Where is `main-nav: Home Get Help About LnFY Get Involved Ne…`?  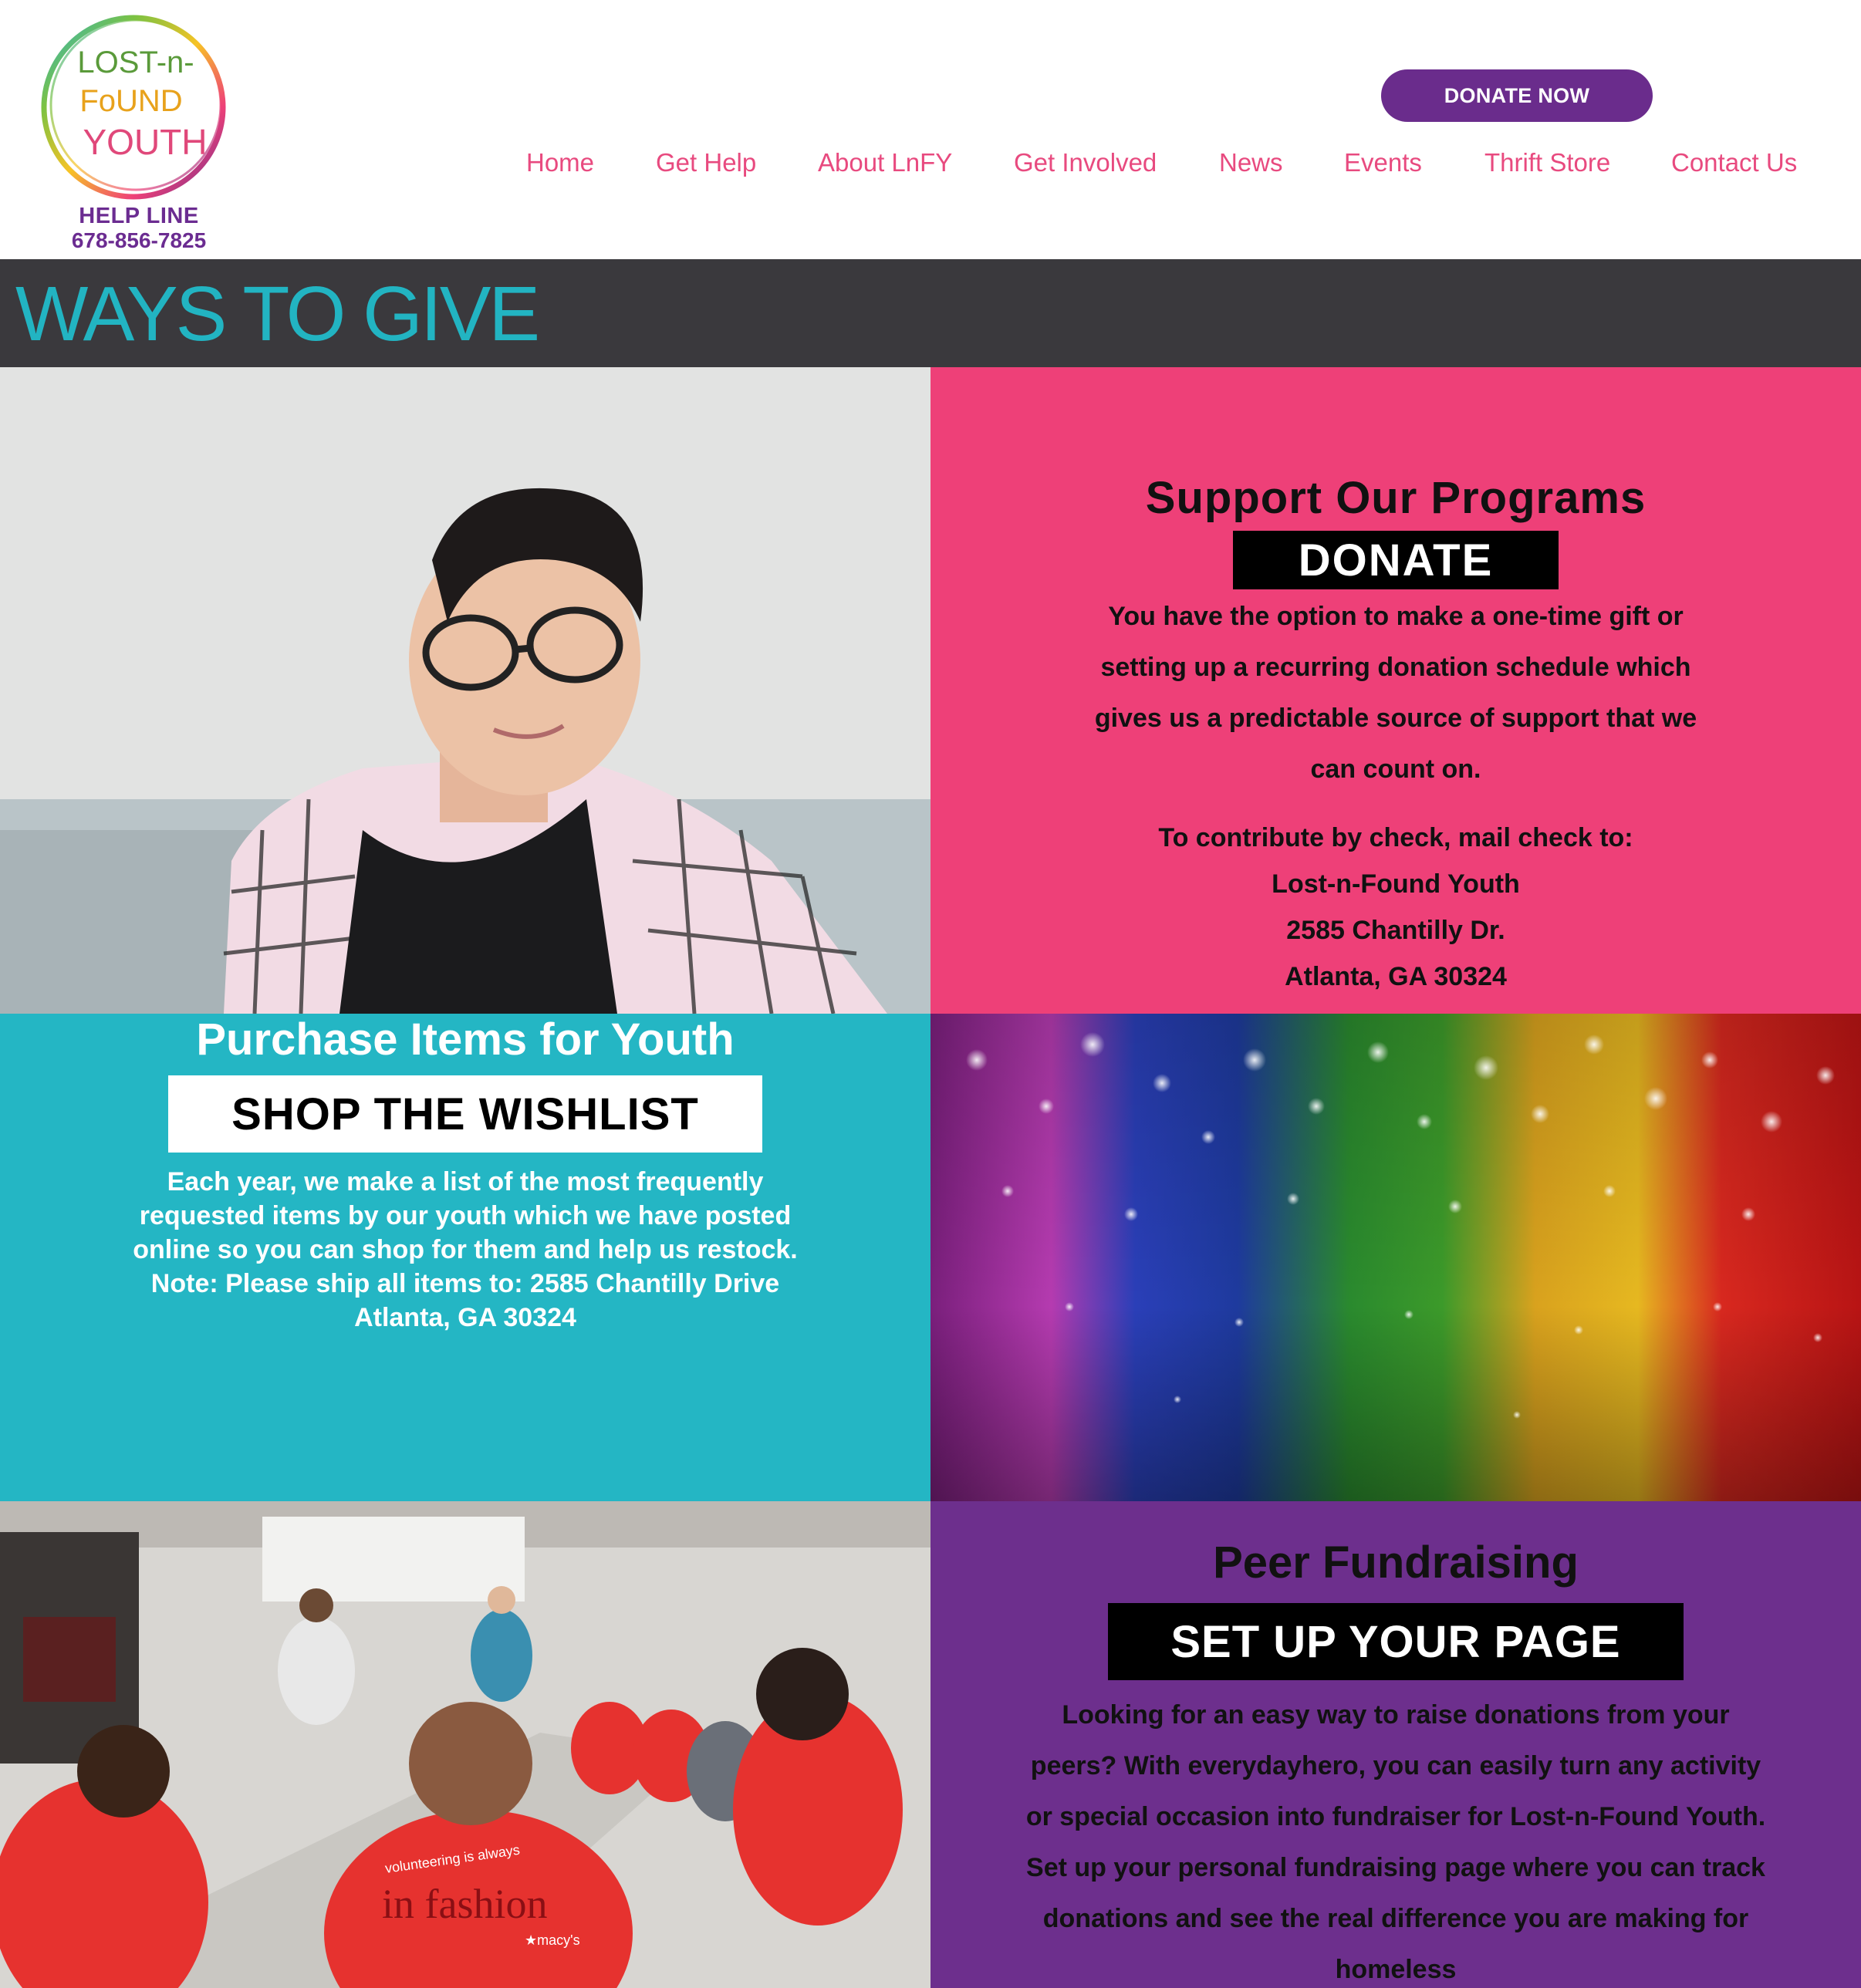 main-nav: Home Get Help About LnFY Get Involved Ne… is located at coordinates (930, 167).